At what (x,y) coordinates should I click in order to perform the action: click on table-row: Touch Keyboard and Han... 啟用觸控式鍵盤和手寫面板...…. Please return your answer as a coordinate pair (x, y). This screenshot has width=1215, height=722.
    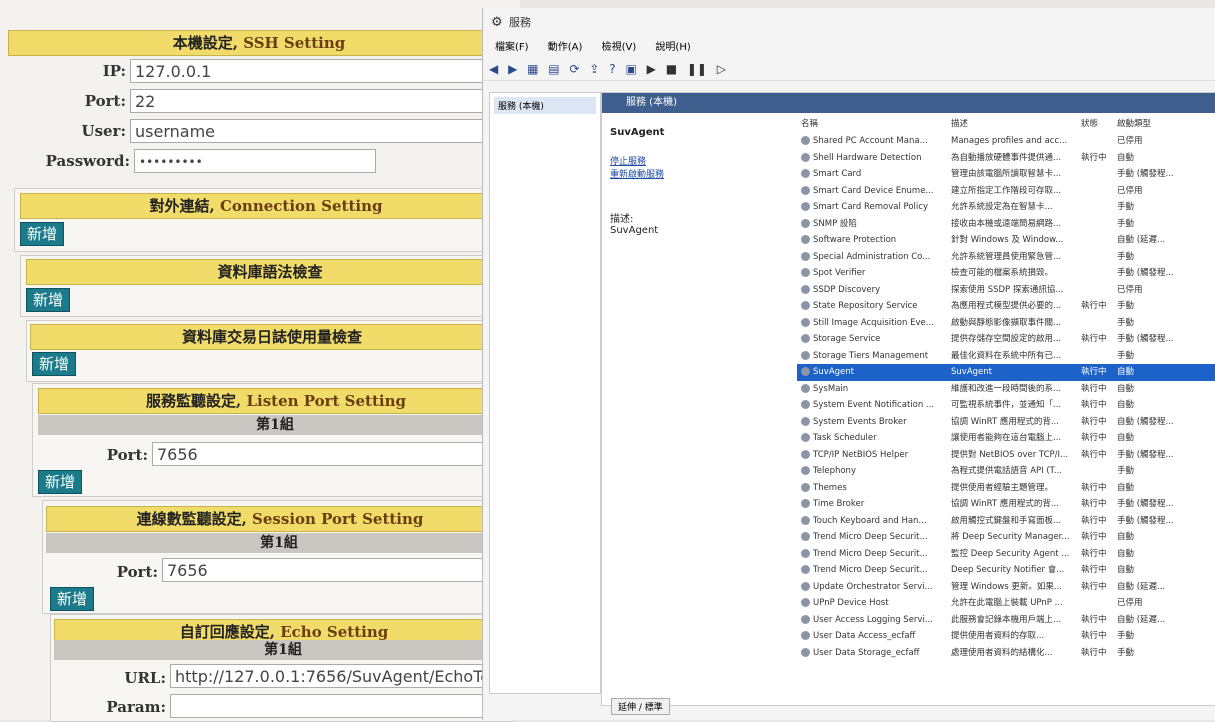
    Looking at the image, I should click on (1006, 521).